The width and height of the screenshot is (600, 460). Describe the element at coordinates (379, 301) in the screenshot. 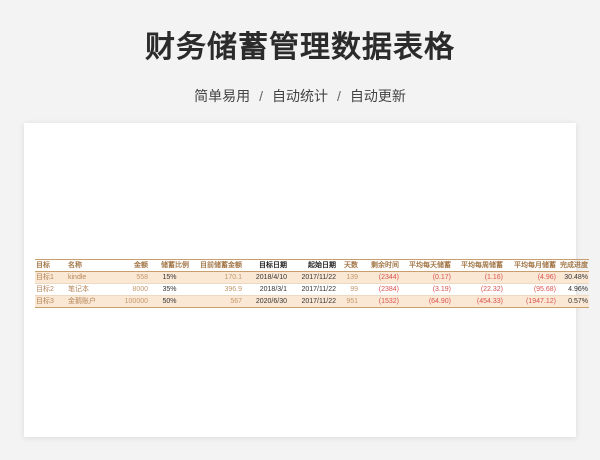

I see `cell-remaining: (1532)` at that location.